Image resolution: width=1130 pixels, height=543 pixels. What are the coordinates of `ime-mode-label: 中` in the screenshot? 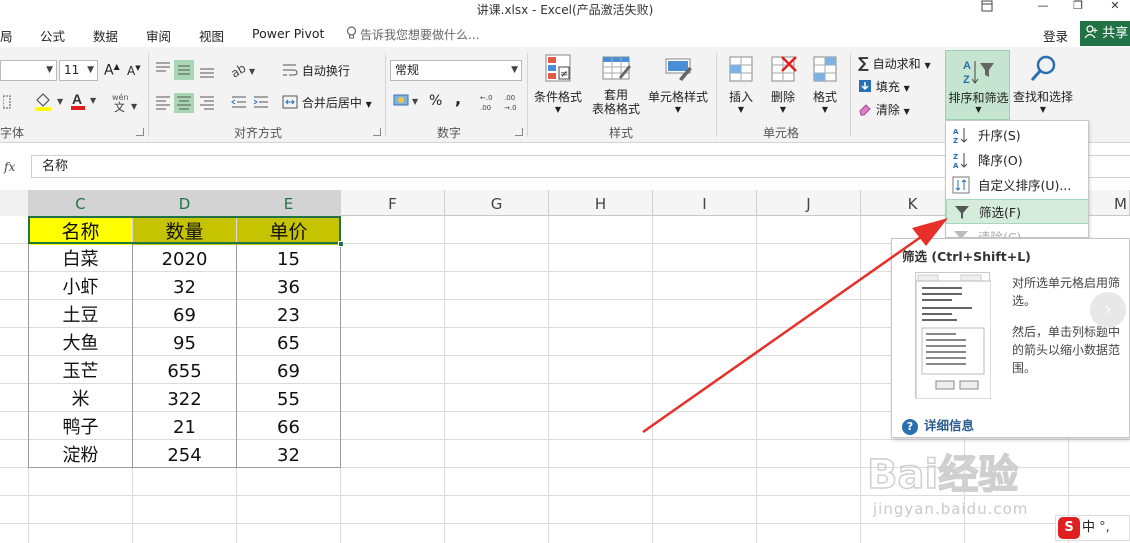 It's located at (1089, 527).